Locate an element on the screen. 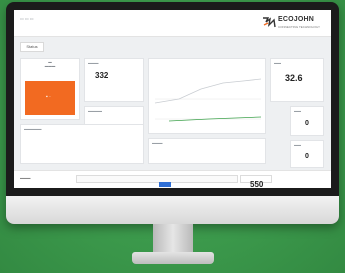 Image resolution: width=345 pixels, height=273 pixels. footer-input is located at coordinates (157, 179).